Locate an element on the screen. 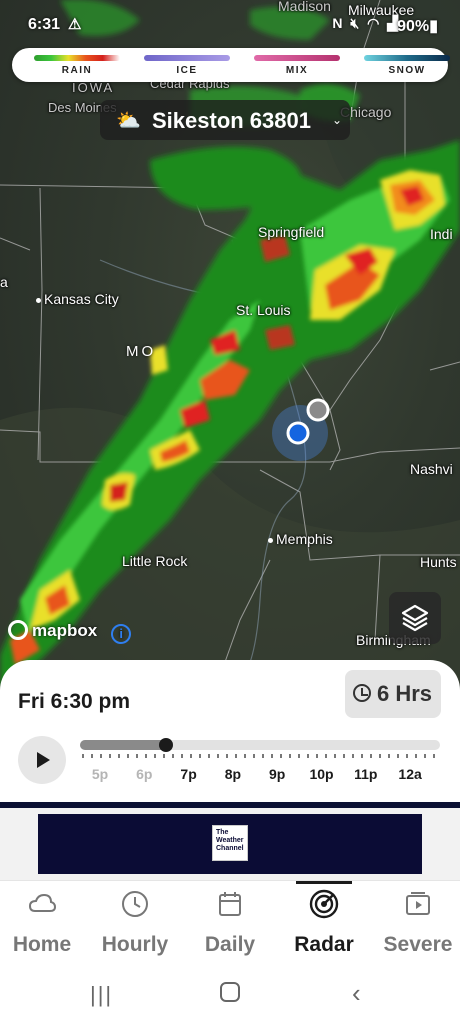  timeline-datetime: Fri 6:30 pm is located at coordinates (74, 701).